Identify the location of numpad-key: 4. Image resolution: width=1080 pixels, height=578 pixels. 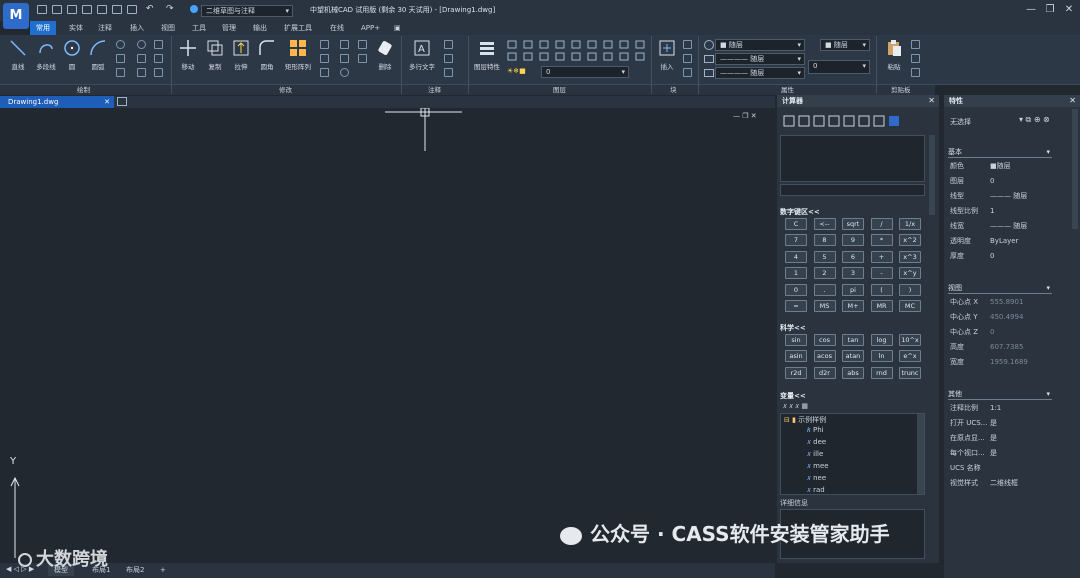
(796, 256).